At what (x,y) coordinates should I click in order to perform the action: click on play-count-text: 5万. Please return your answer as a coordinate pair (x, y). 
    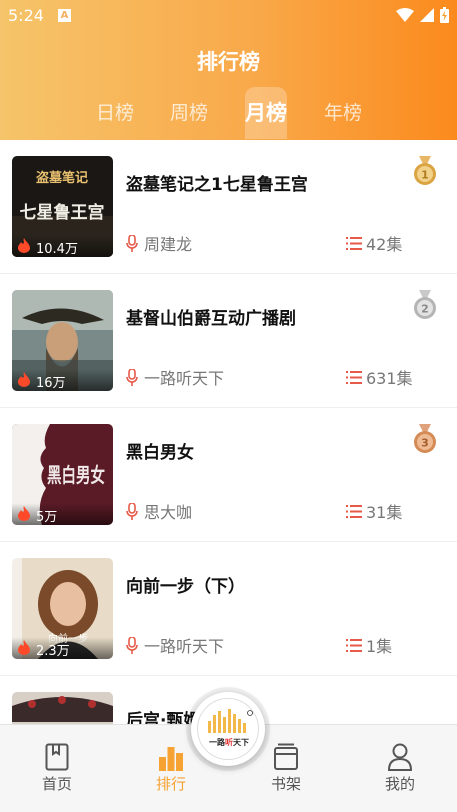
    Looking at the image, I should click on (47, 517).